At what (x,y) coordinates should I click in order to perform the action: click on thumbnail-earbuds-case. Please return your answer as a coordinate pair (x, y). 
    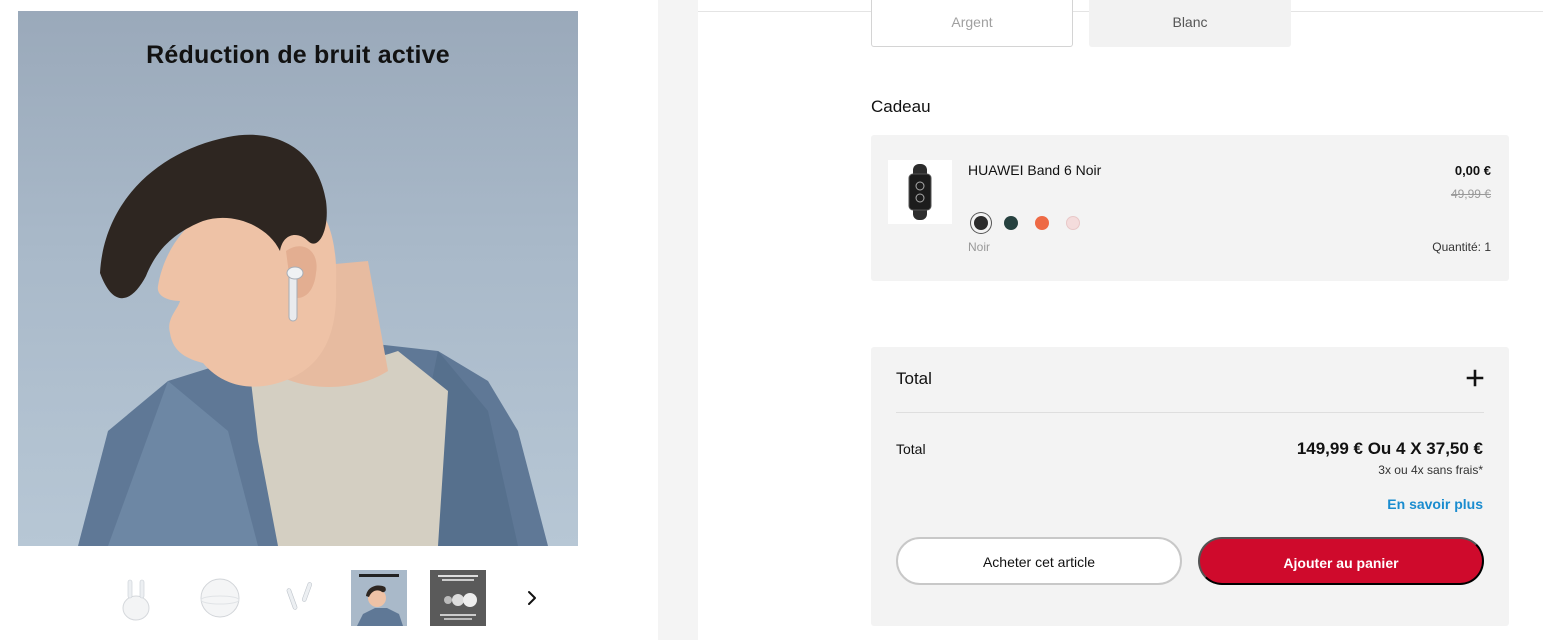
    Looking at the image, I should click on (136, 598).